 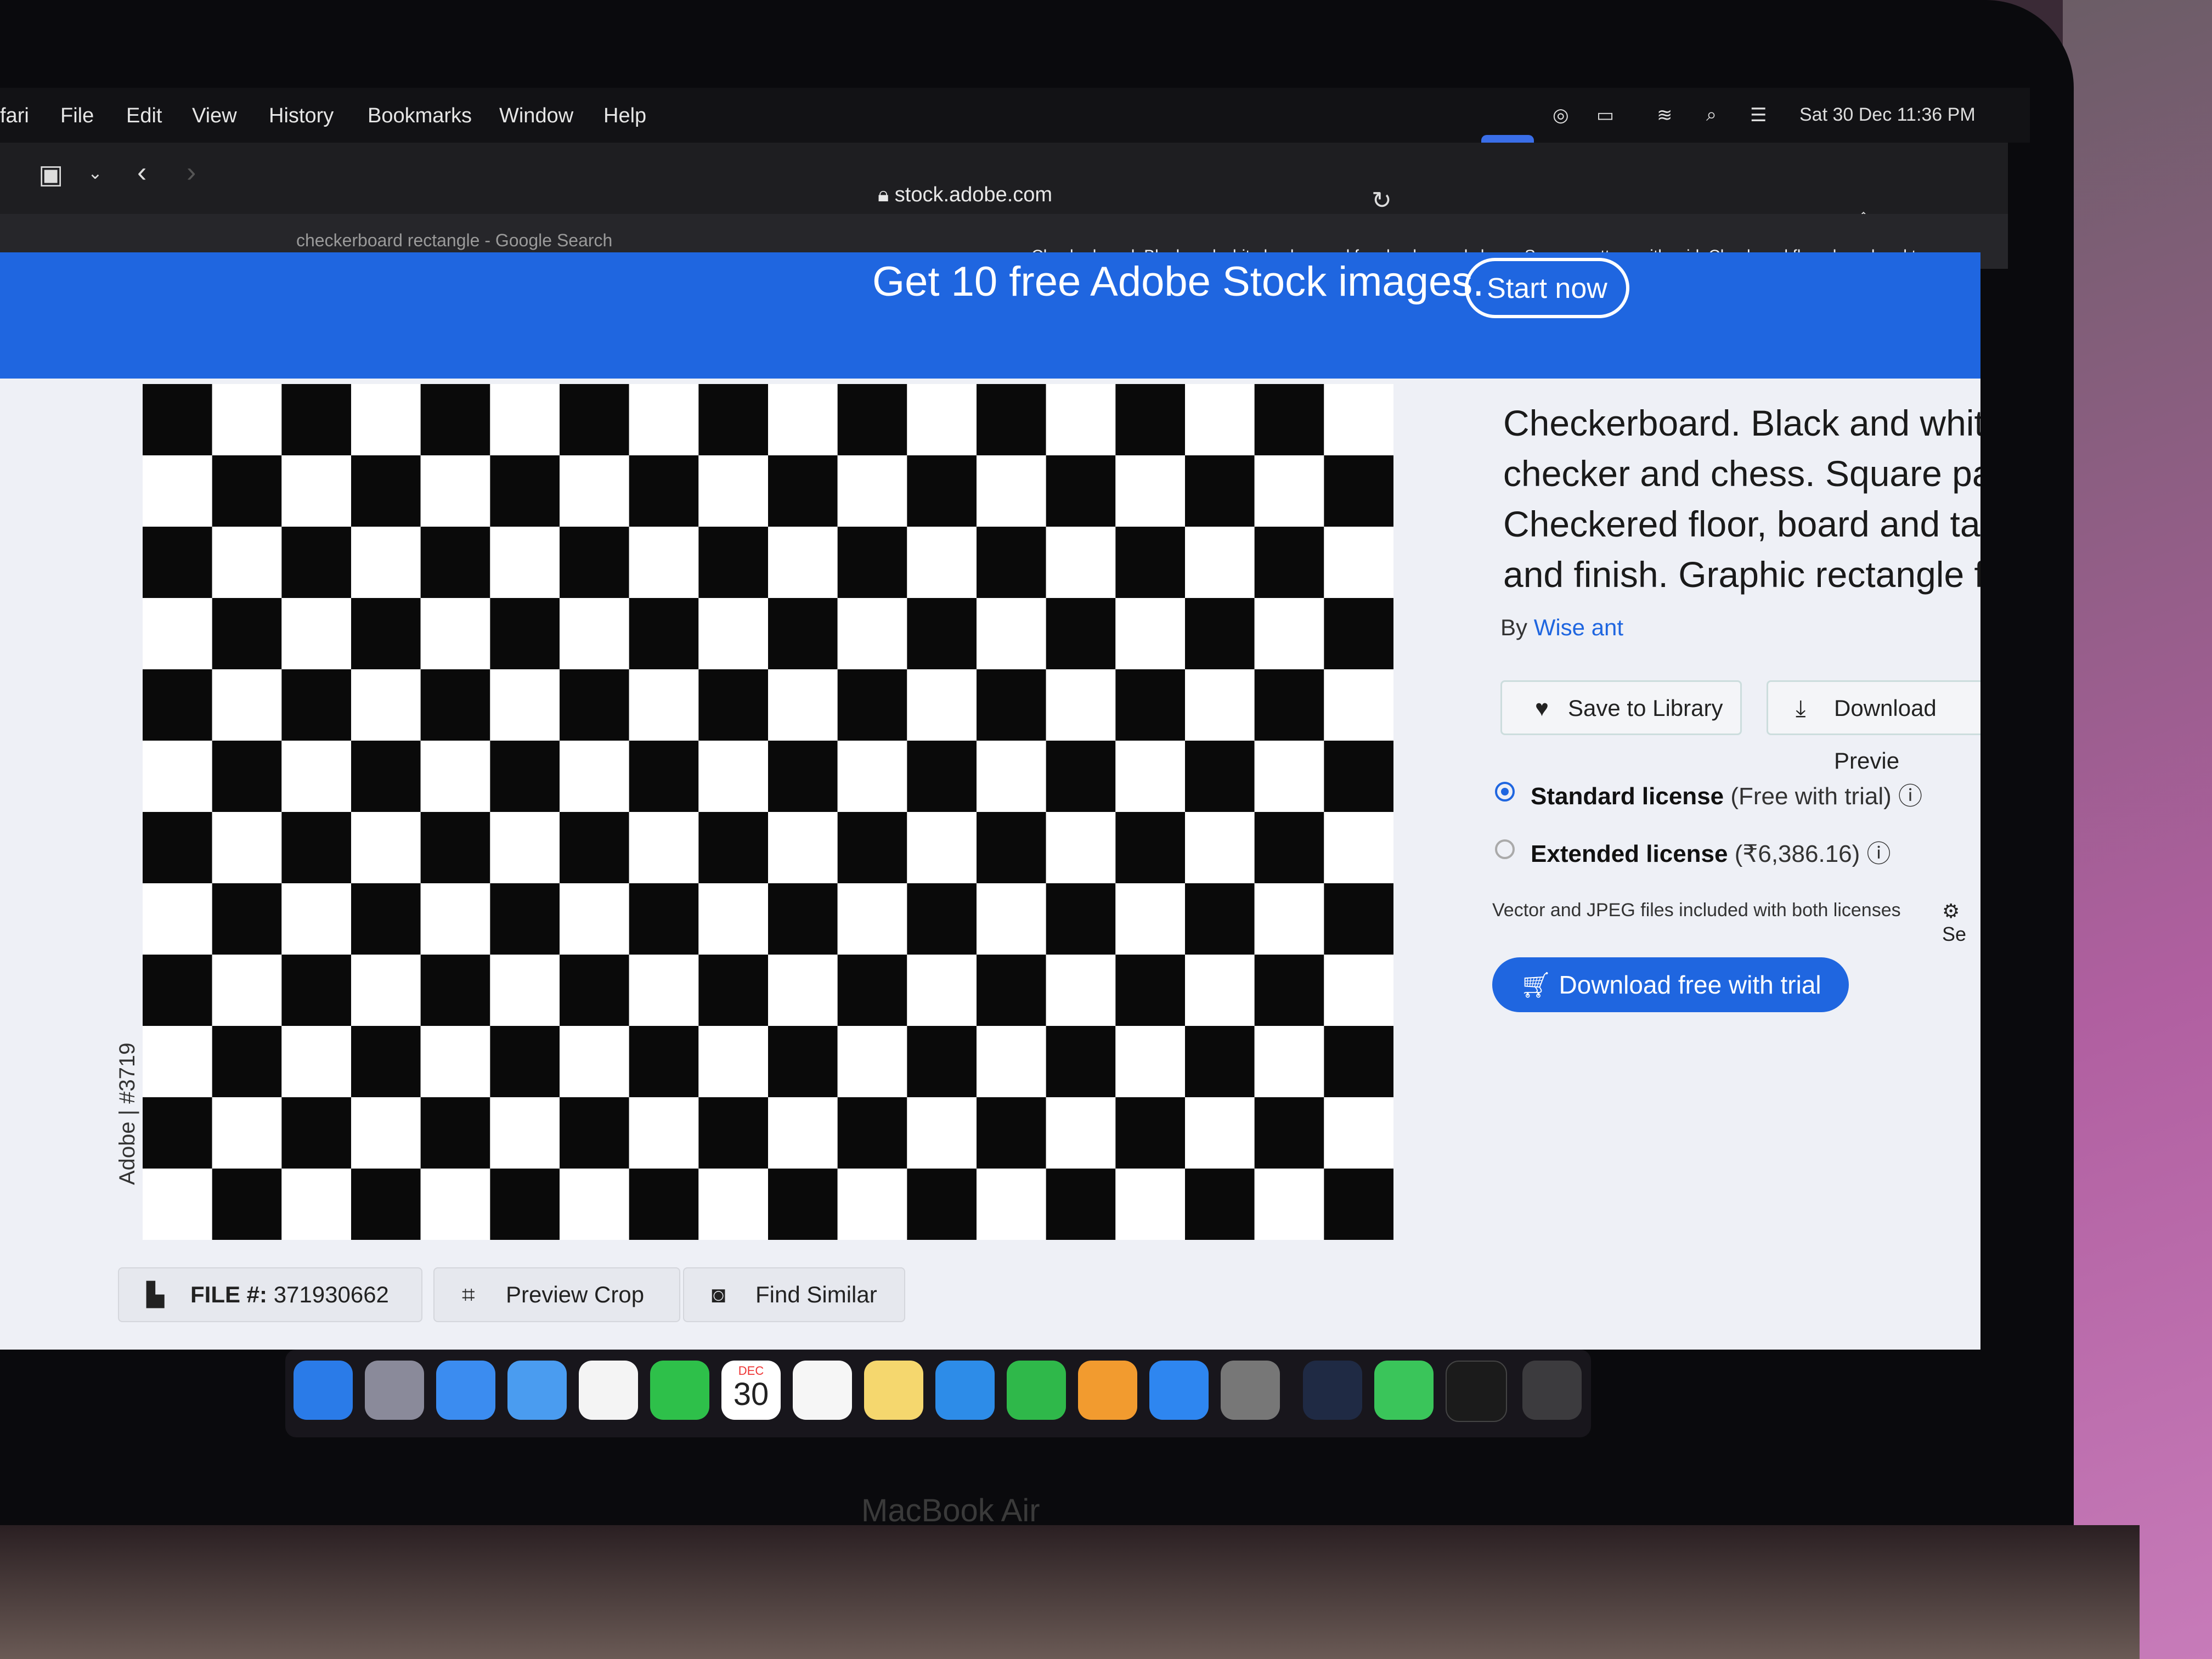 What do you see at coordinates (466, 1390) in the screenshot?
I see `safari-icon` at bounding box center [466, 1390].